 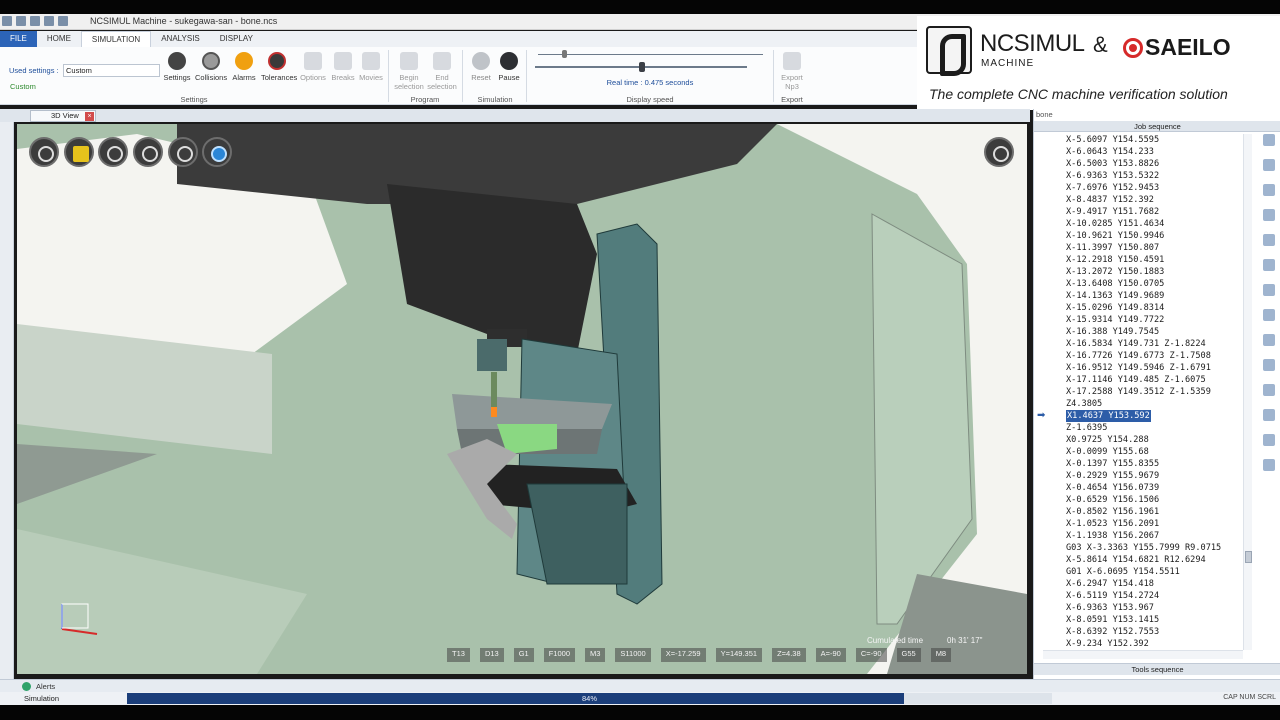 What do you see at coordinates (180, 39) in the screenshot?
I see `tab-analysis: ANALYSIS` at bounding box center [180, 39].